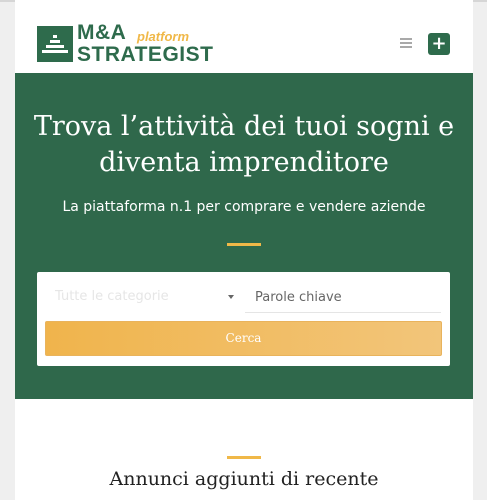  I want to click on hamburger-menu-icon, so click(406, 43).